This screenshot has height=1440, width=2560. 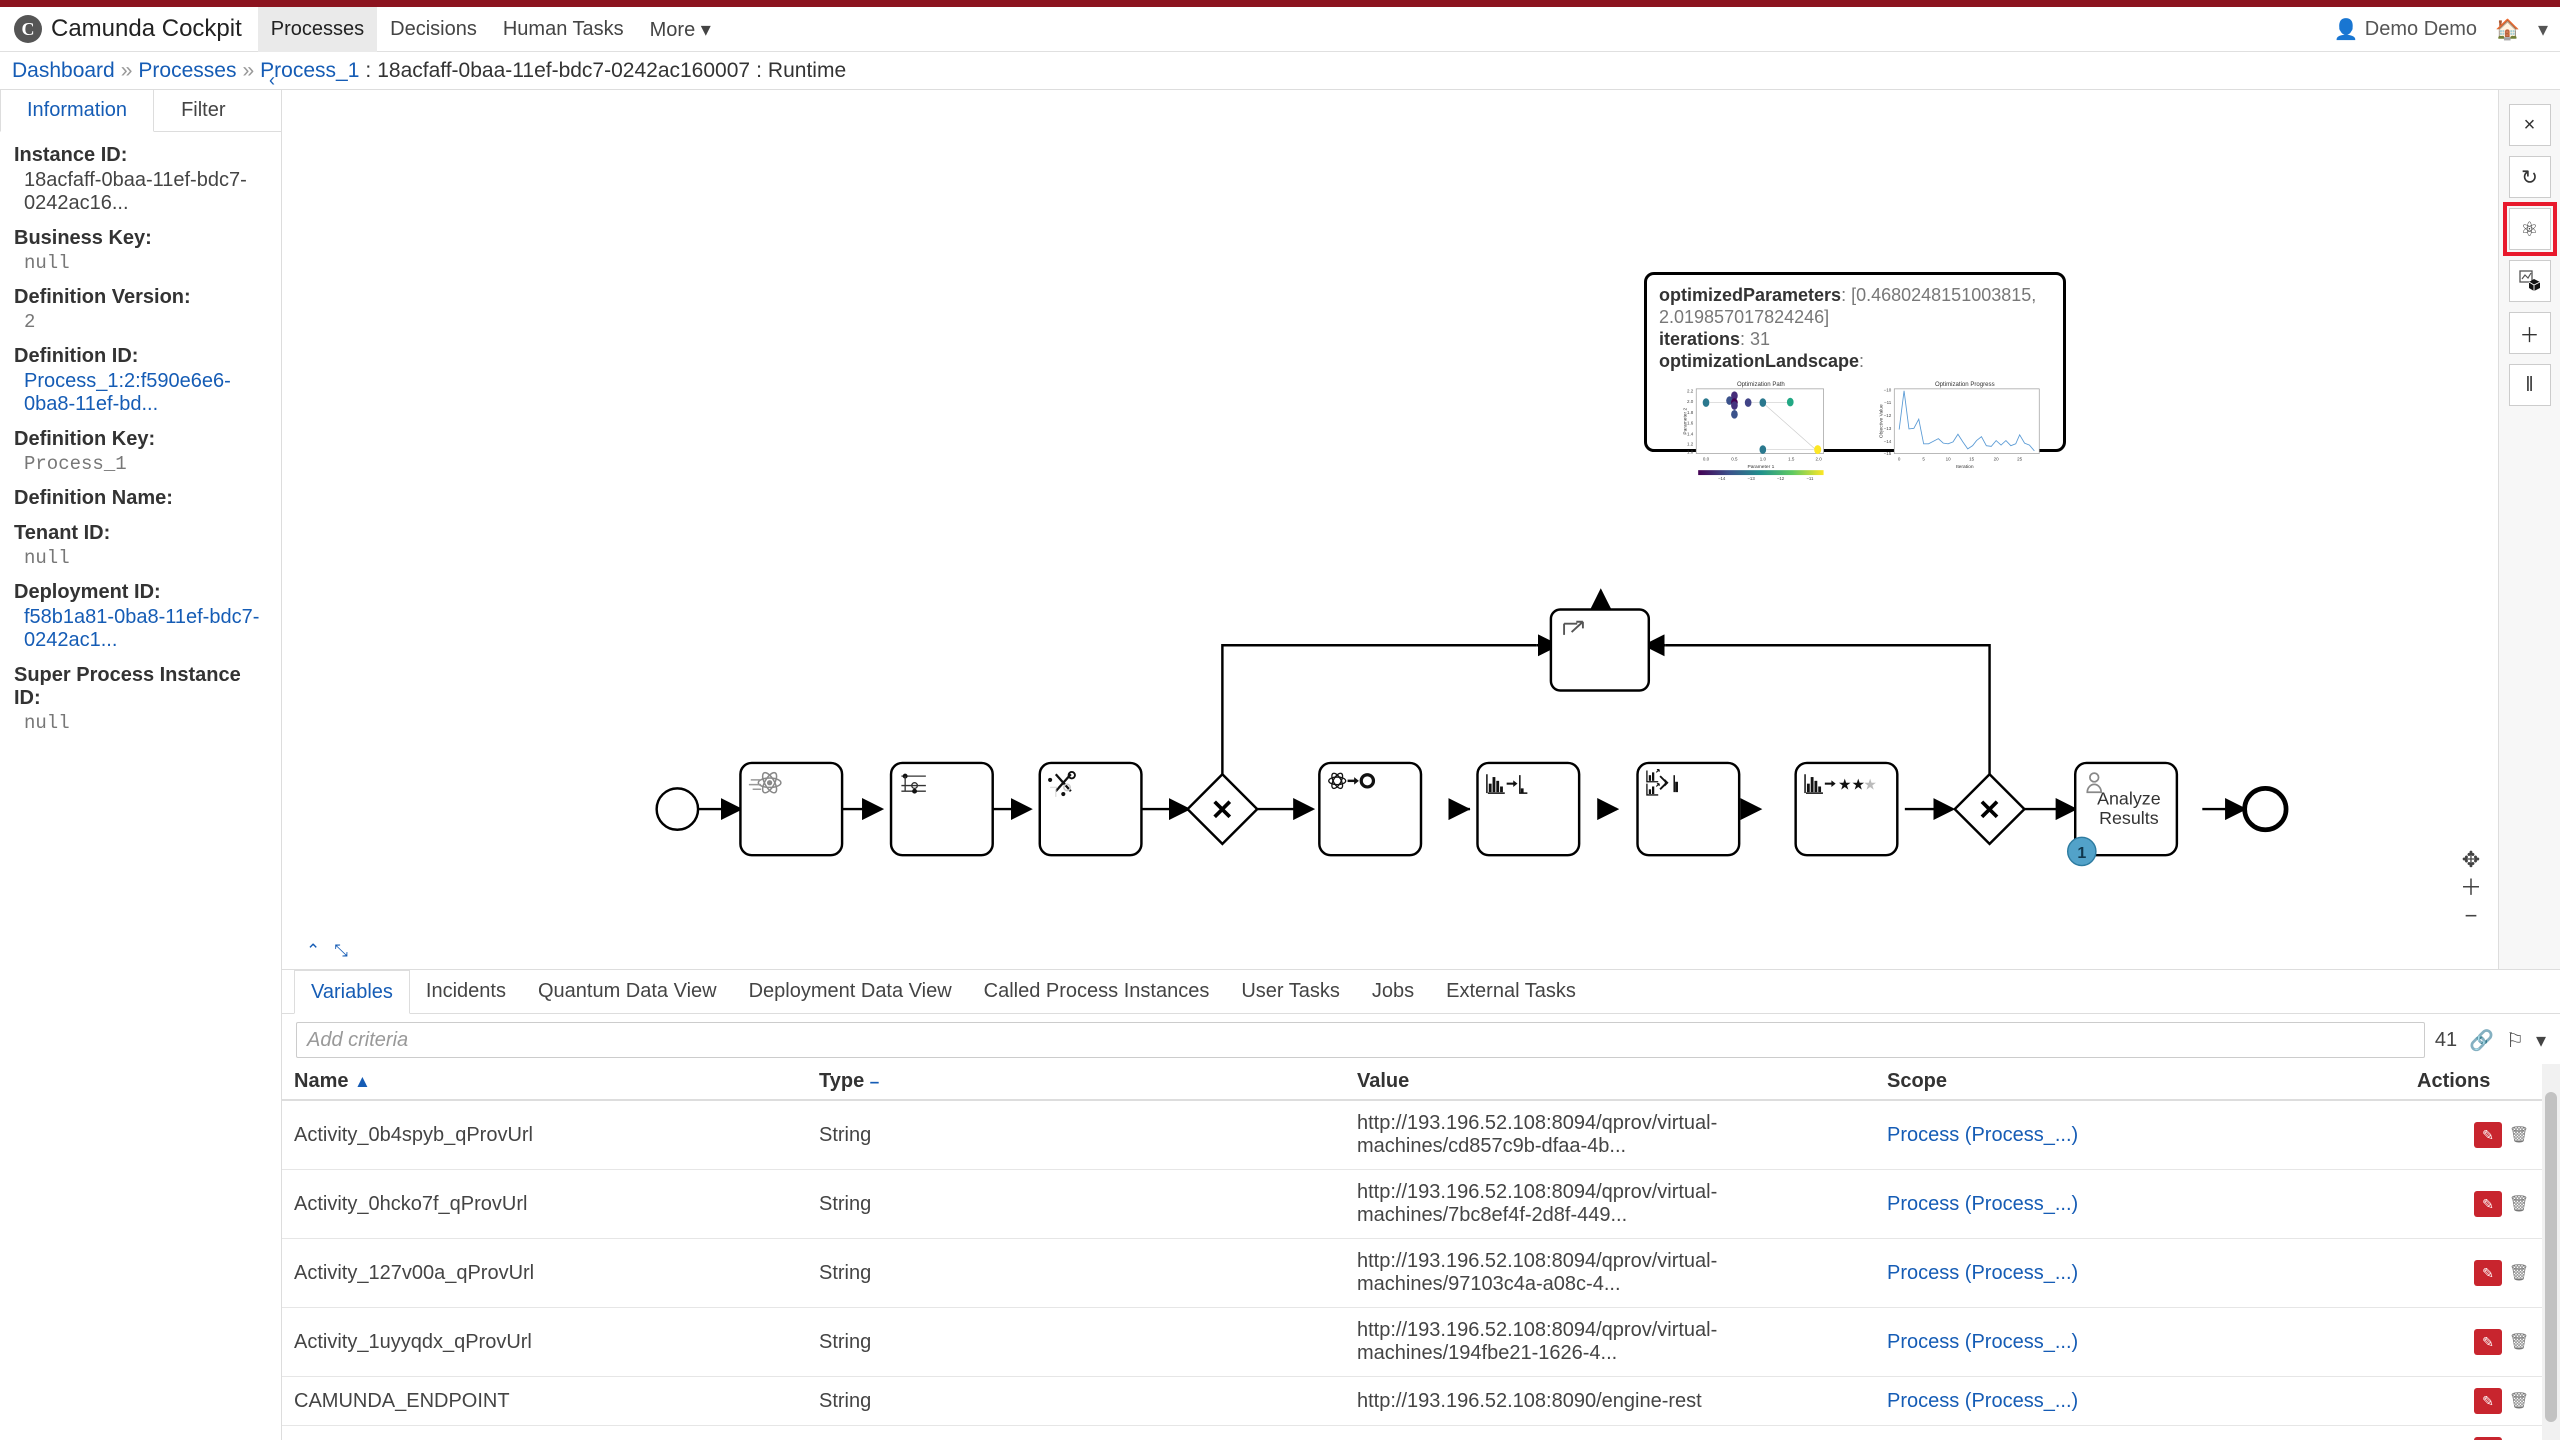 I want to click on tab-deployment-data-view: Deployment Data View, so click(x=850, y=991).